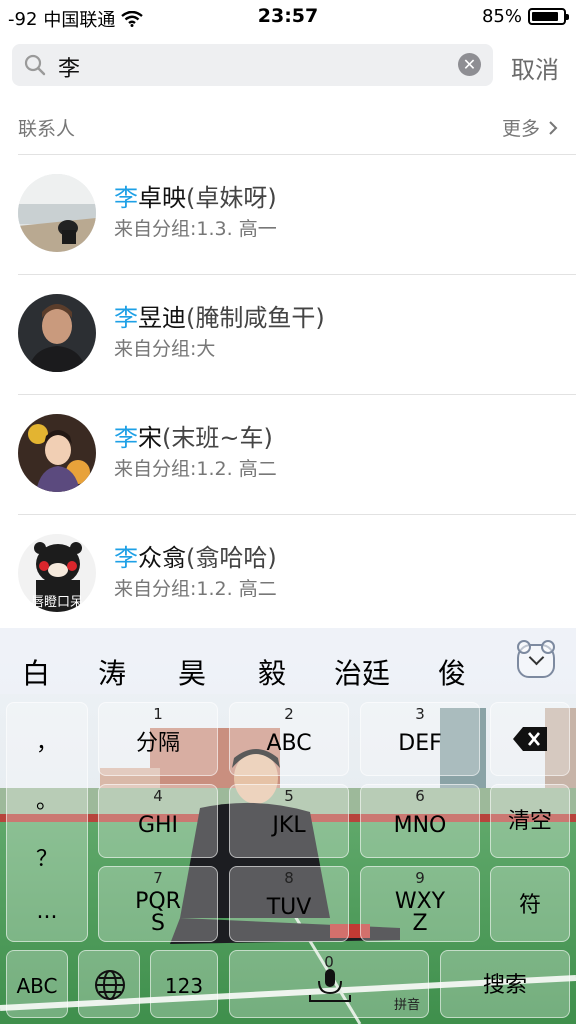 This screenshot has height=1024, width=576. I want to click on search-bar: 李 ✕ 取消, so click(289, 65).